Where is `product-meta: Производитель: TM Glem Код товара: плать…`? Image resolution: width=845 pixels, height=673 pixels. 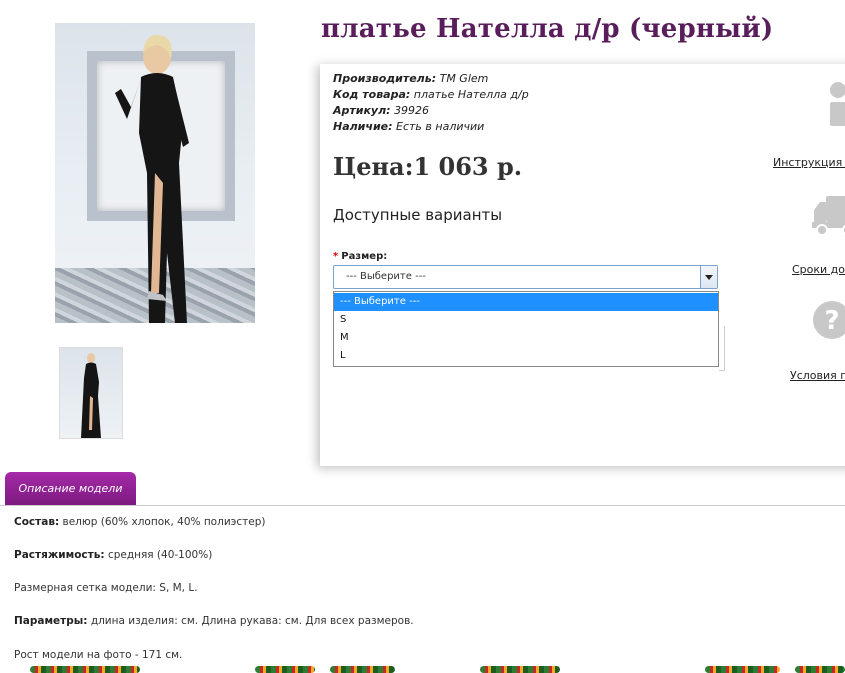 product-meta: Производитель: TM Glem Код товара: плать… is located at coordinates (431, 103).